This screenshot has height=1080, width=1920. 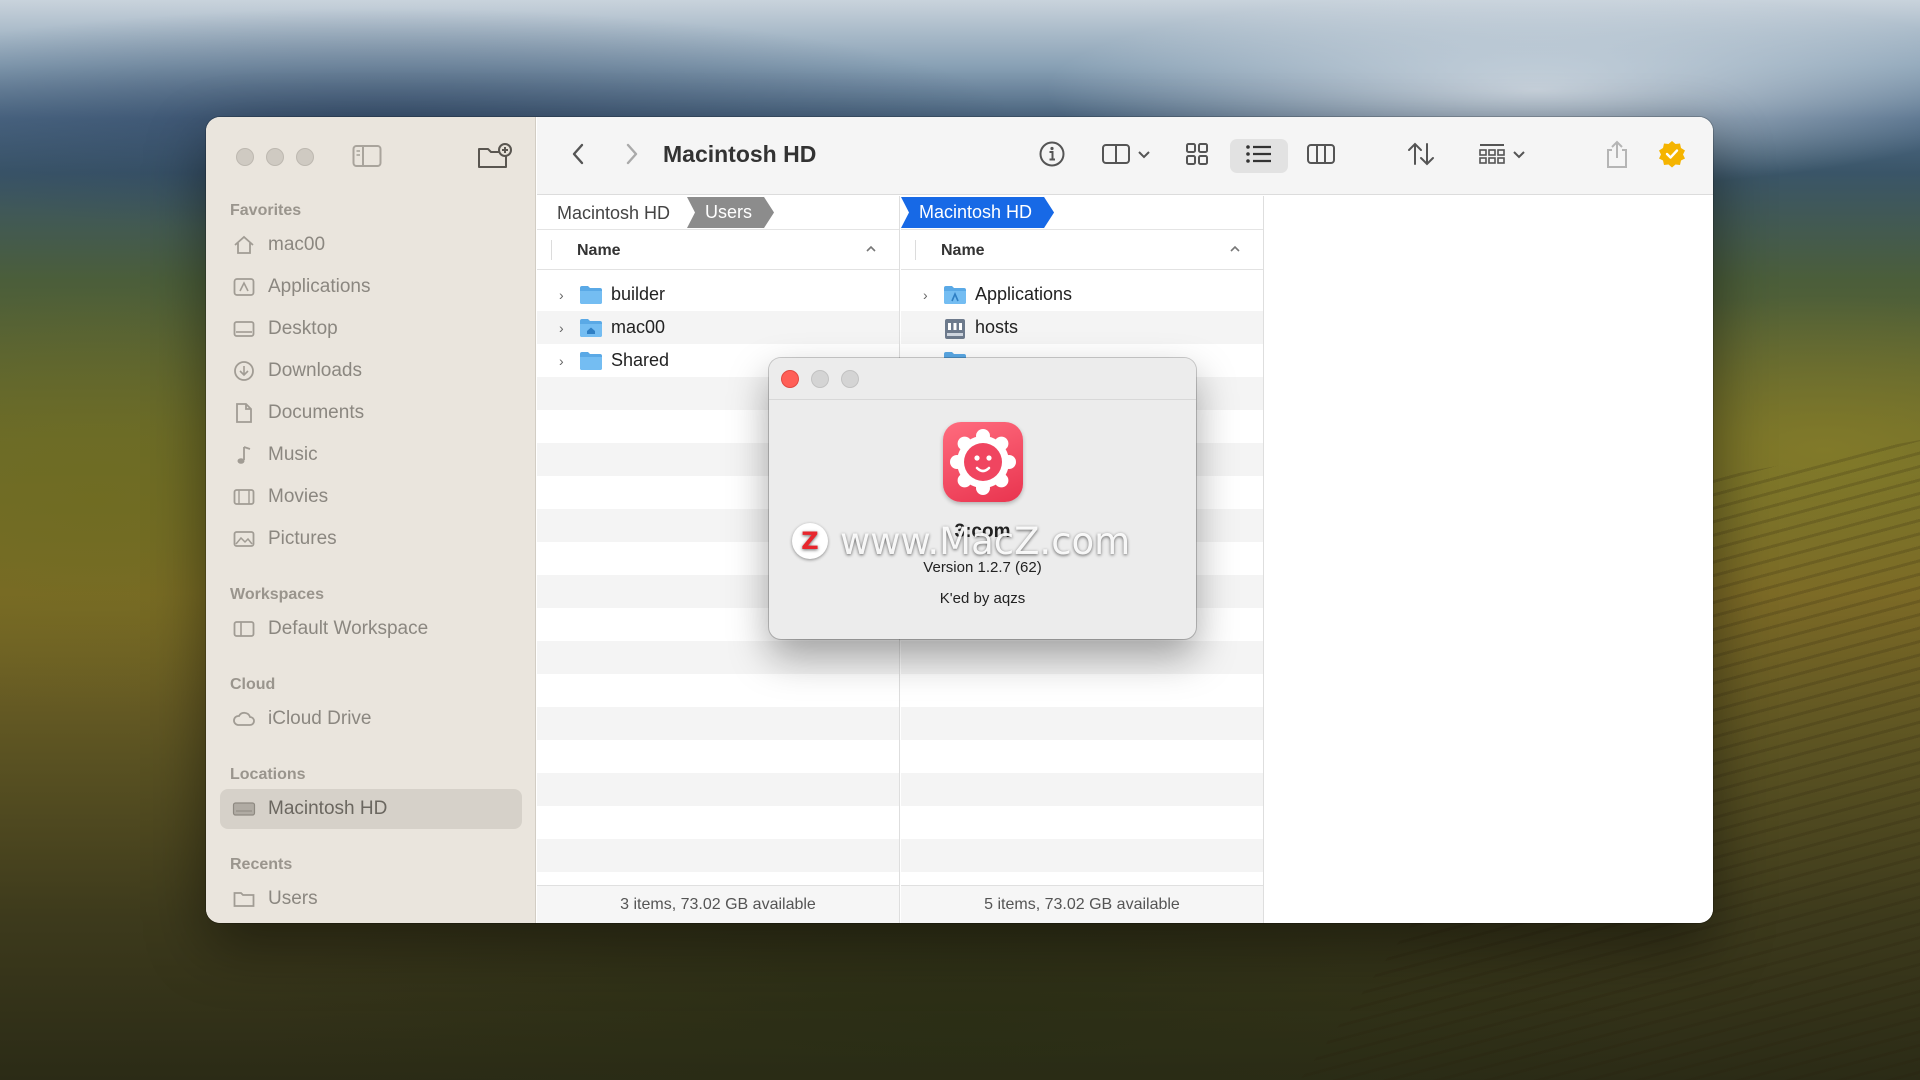 What do you see at coordinates (293, 454) in the screenshot?
I see `sidebar-item-label: Music` at bounding box center [293, 454].